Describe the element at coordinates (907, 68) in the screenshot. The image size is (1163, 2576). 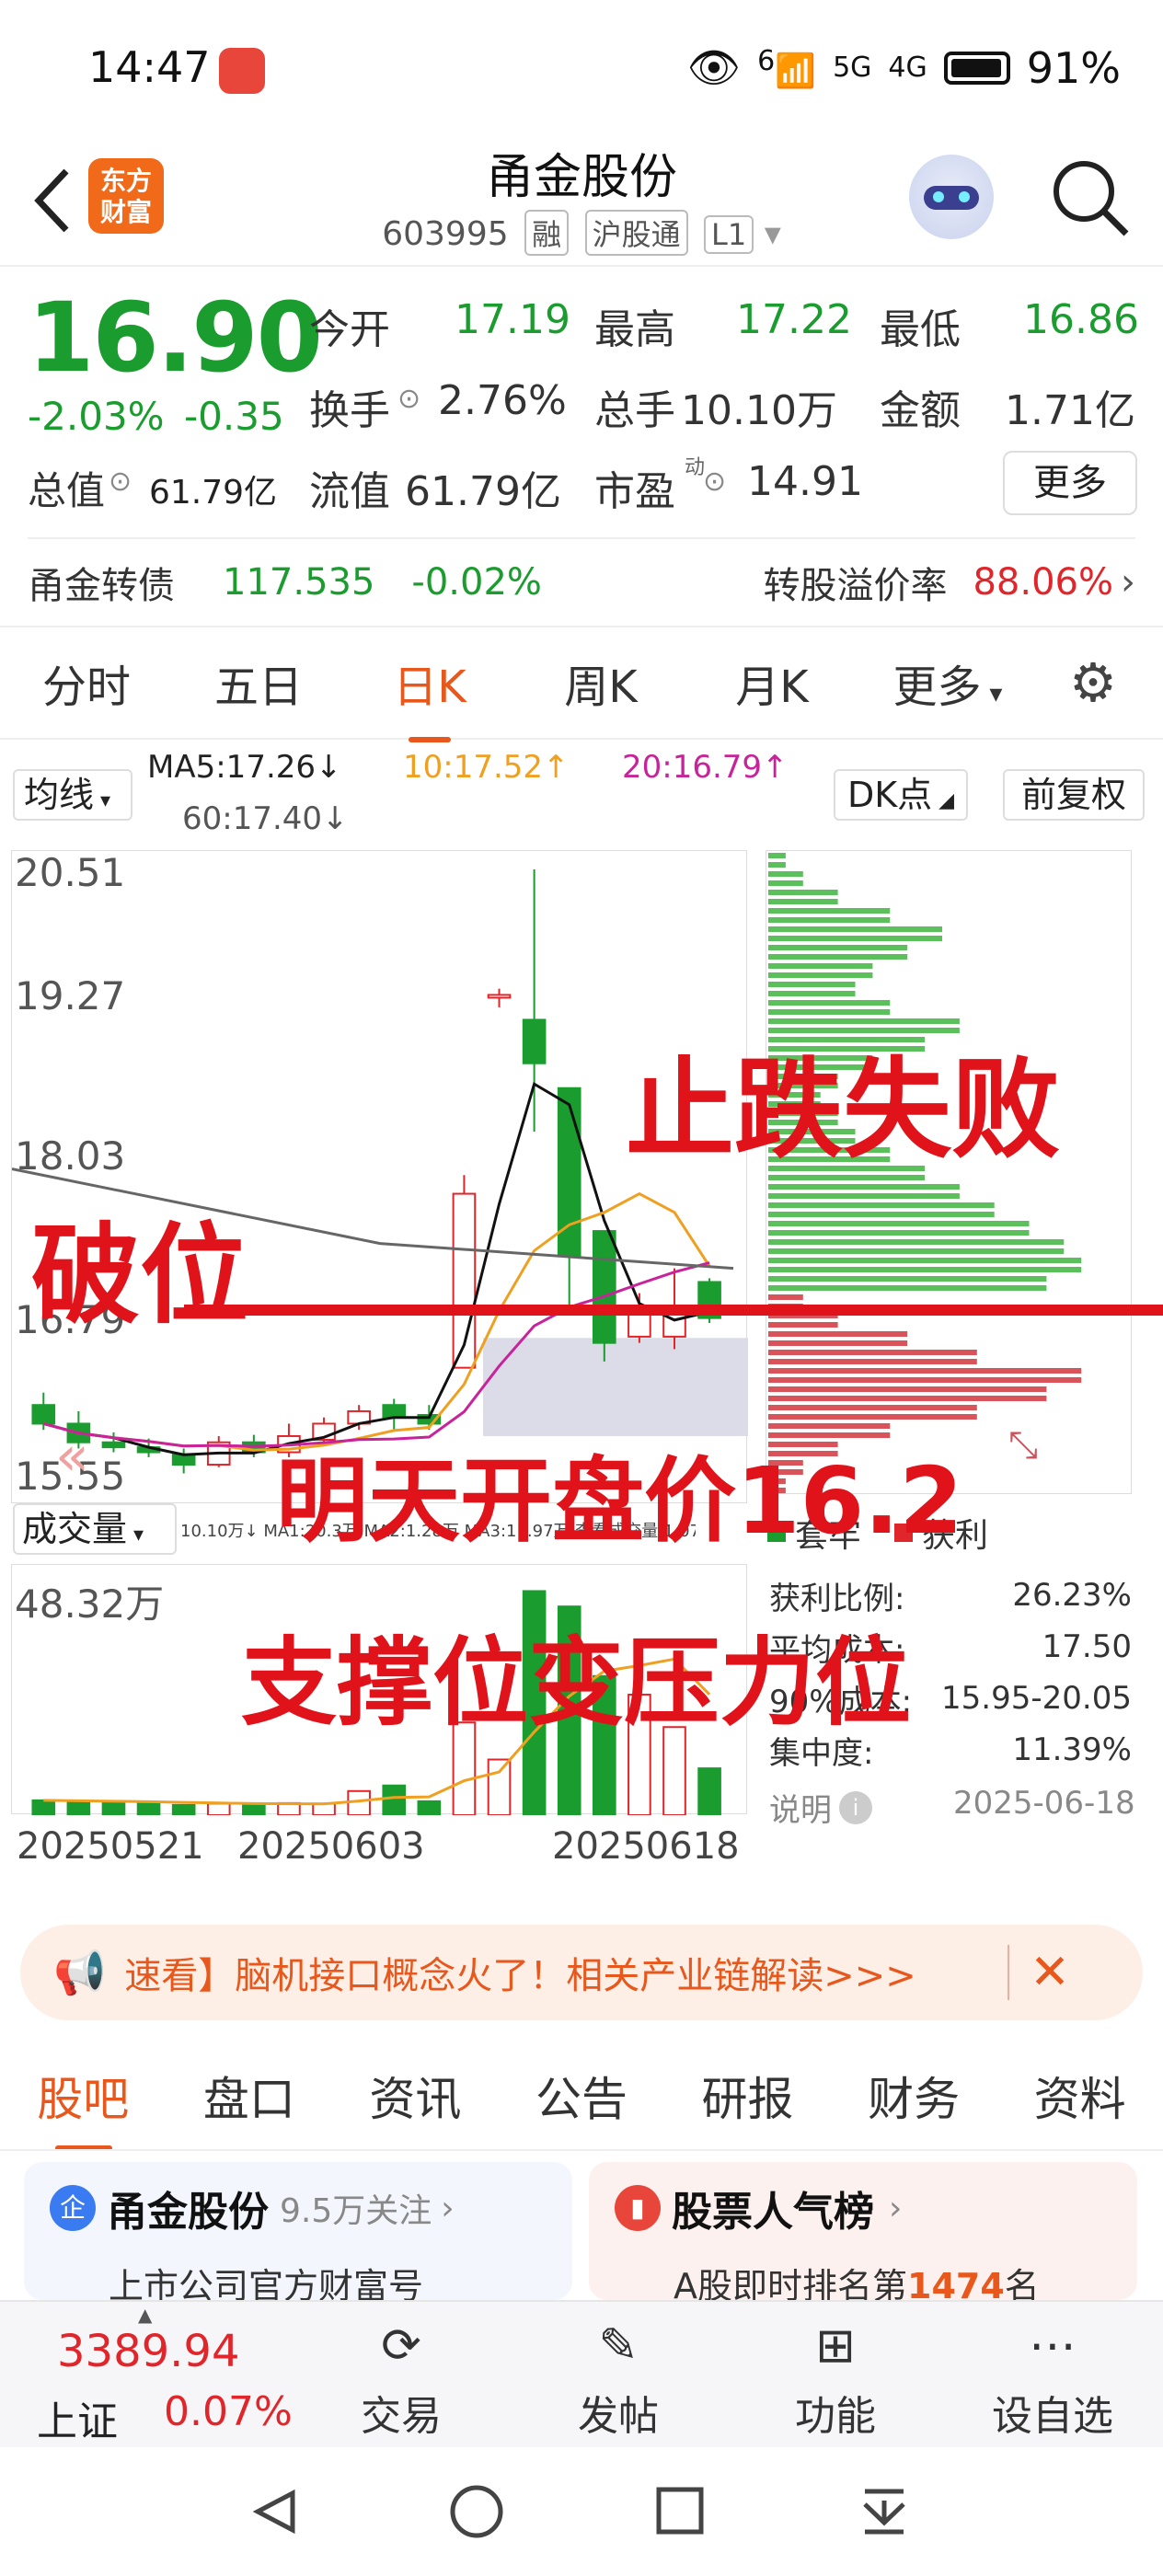
I see `signal-4g-icon: 4G` at that location.